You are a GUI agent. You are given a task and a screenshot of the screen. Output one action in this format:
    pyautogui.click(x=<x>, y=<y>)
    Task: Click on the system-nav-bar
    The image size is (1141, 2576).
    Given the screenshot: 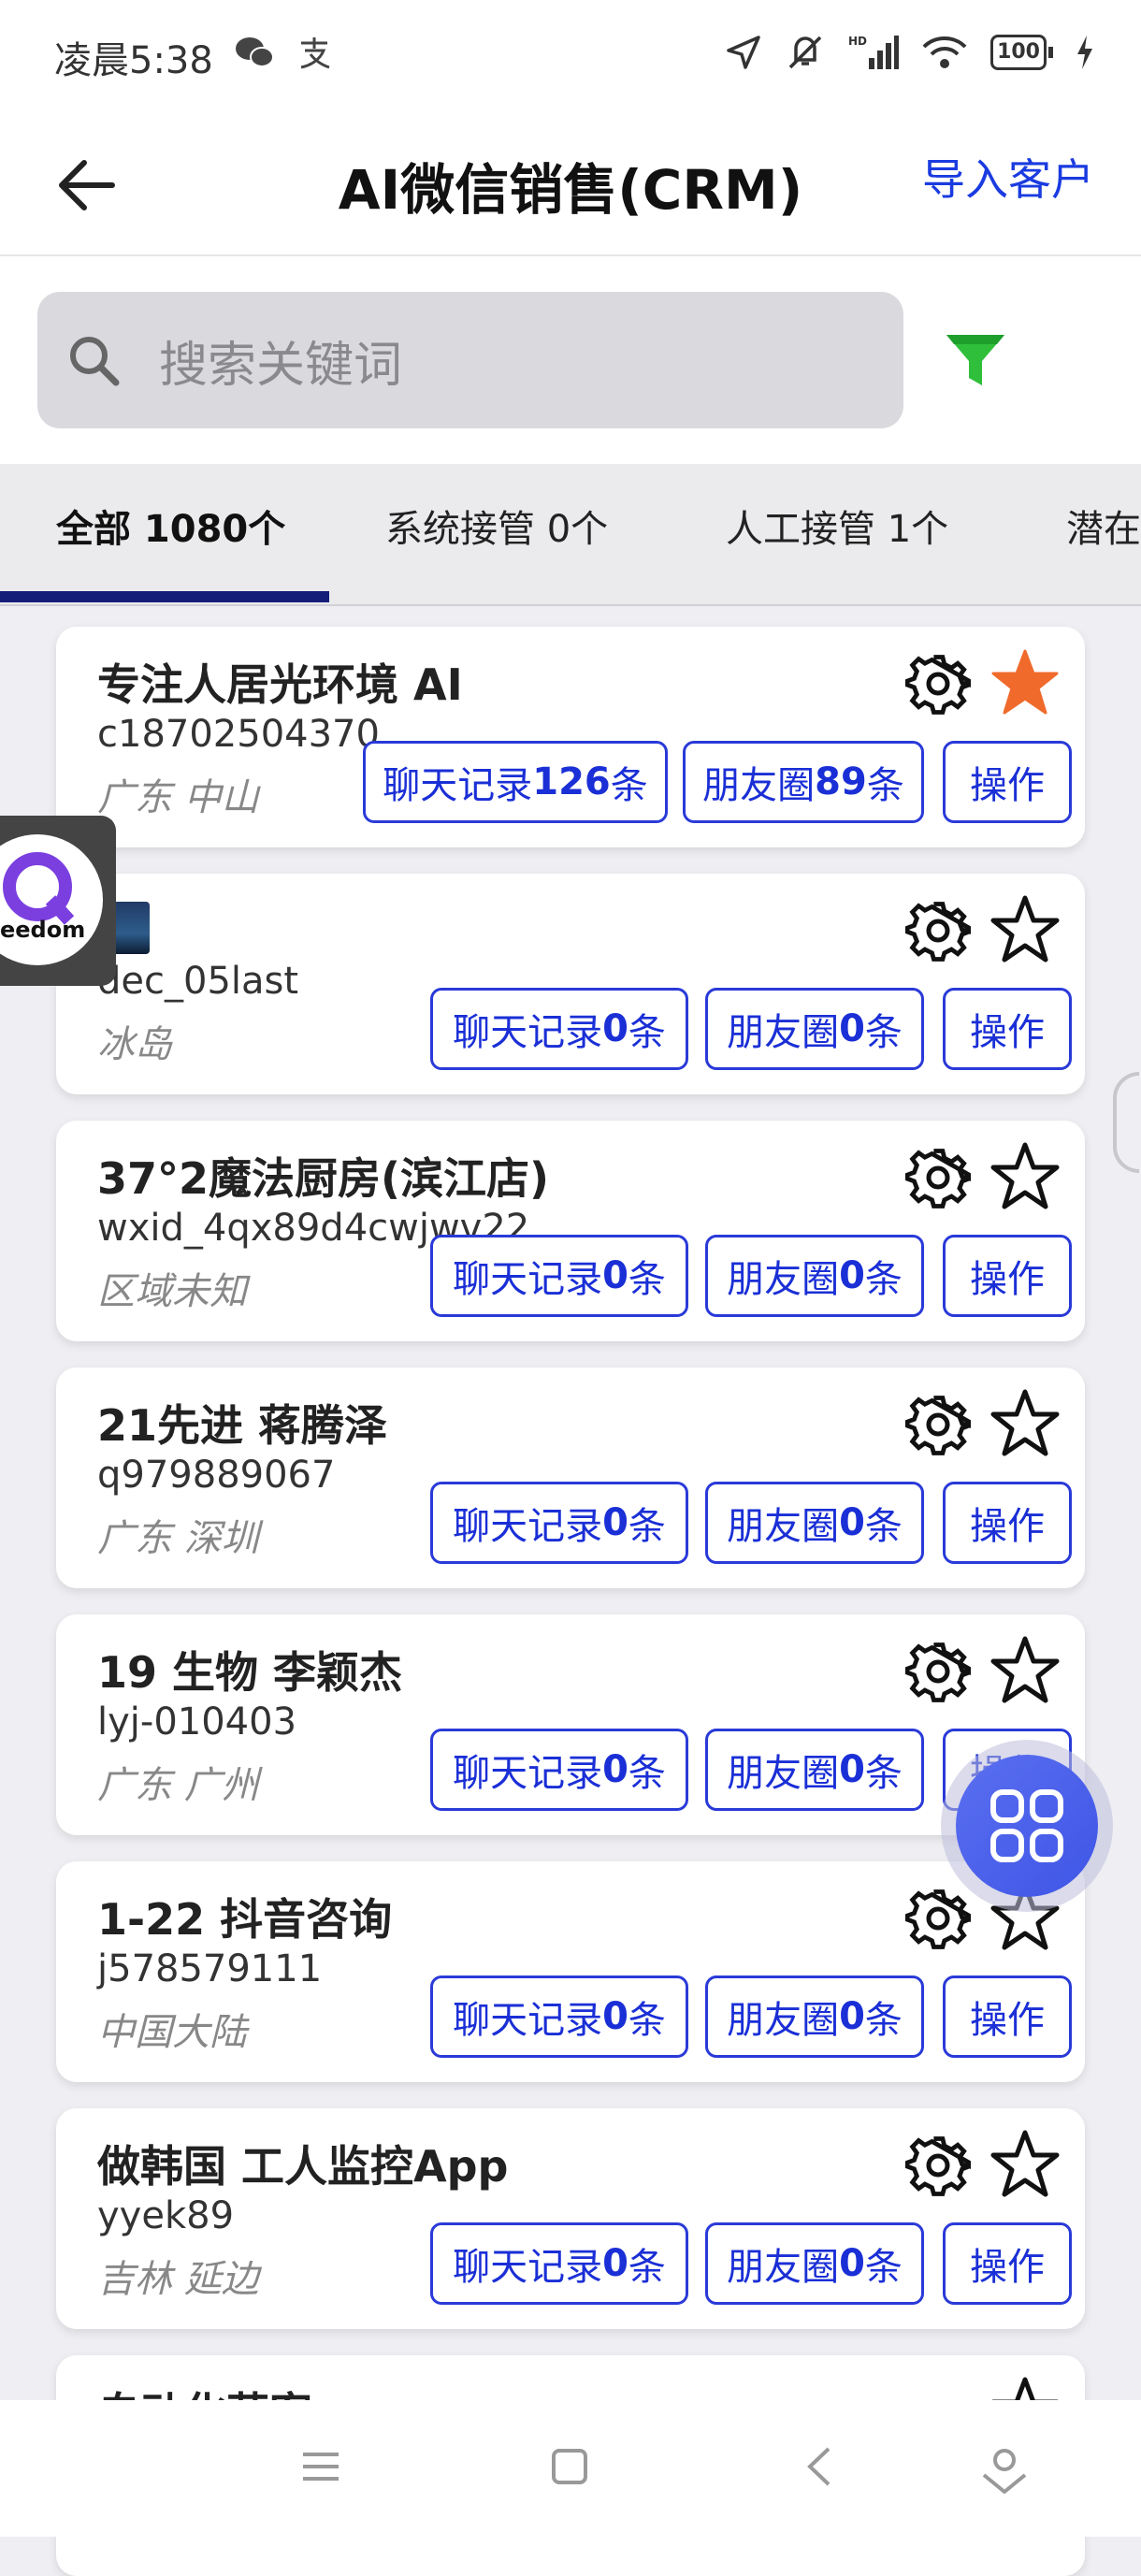 What is the action you would take?
    pyautogui.click(x=570, y=2468)
    